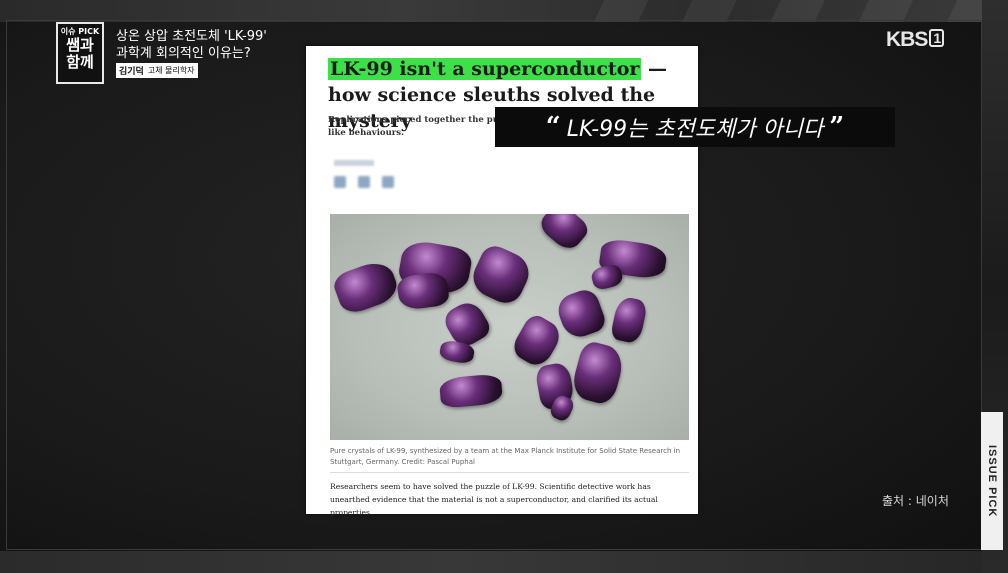 The width and height of the screenshot is (1008, 573). What do you see at coordinates (837, 127) in the screenshot?
I see `close-quote-mark: ”` at bounding box center [837, 127].